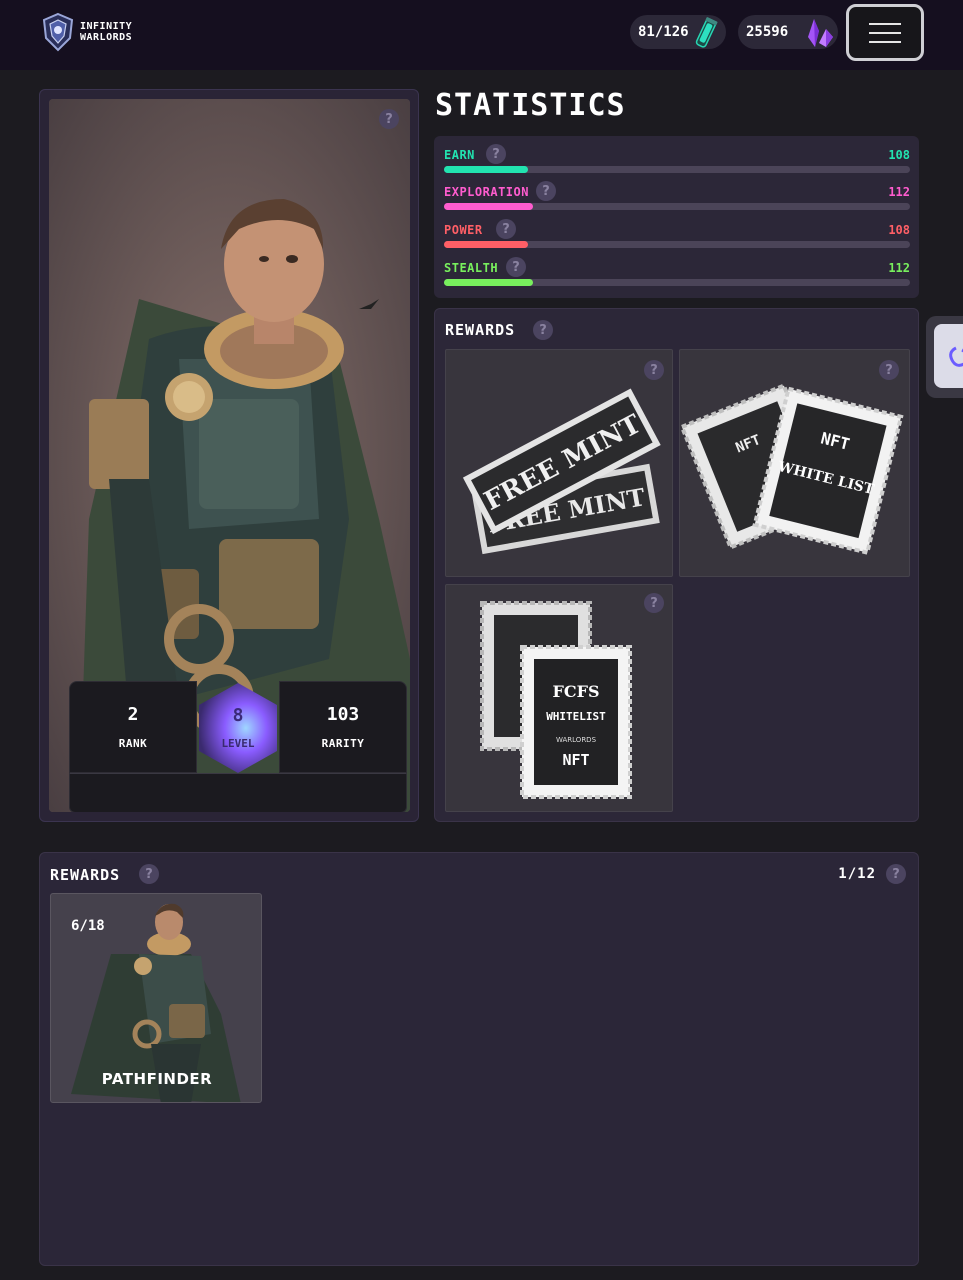 Image resolution: width=963 pixels, height=1280 pixels. What do you see at coordinates (516, 267) in the screenshot?
I see `stealth-help-icon: ?` at bounding box center [516, 267].